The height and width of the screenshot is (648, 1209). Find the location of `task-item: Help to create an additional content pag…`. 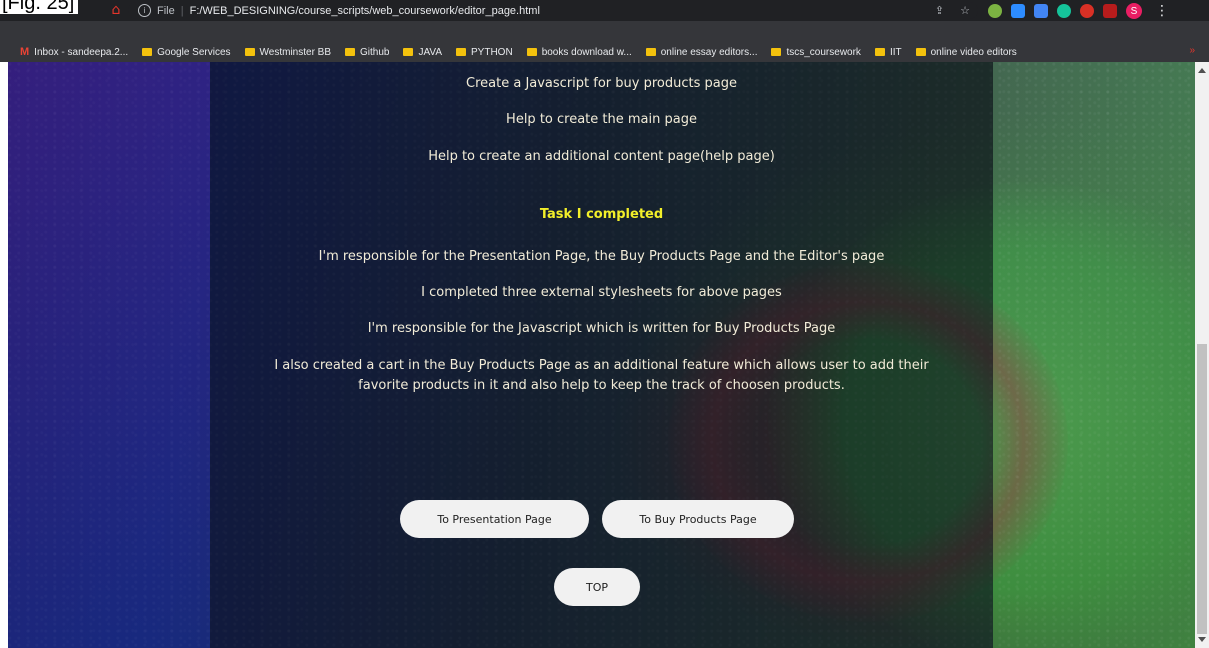

task-item: Help to create an additional content pag… is located at coordinates (601, 156).